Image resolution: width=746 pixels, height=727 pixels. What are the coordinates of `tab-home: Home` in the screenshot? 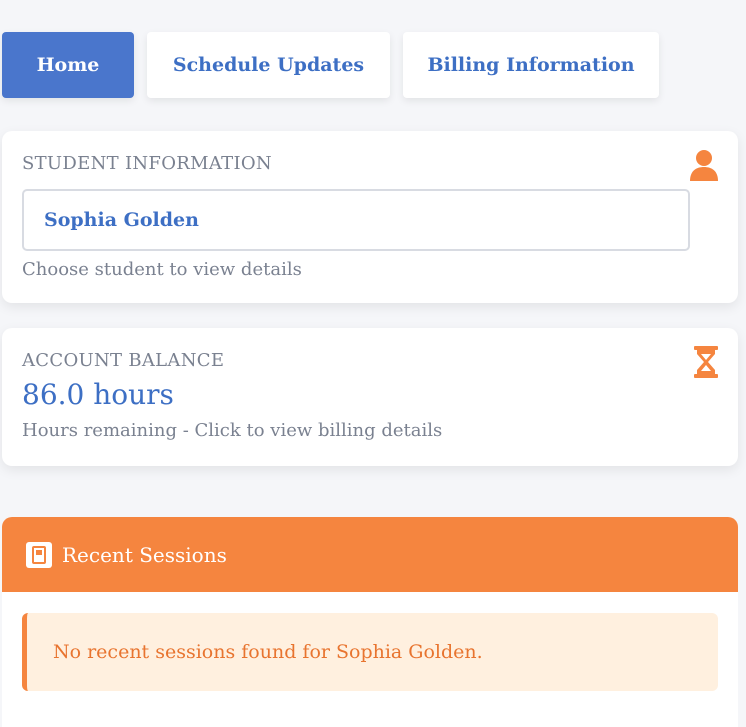 It's located at (68, 65).